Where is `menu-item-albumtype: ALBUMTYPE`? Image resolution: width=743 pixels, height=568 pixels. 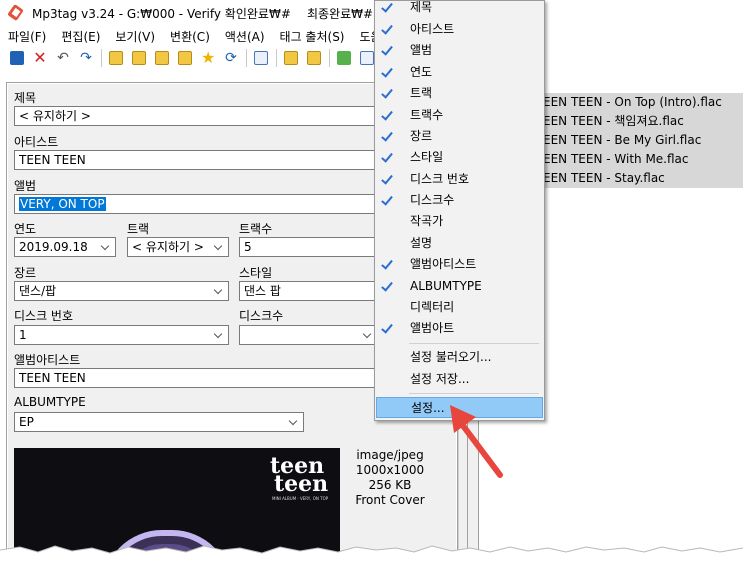
menu-item-albumtype: ALBUMTYPE is located at coordinates (459, 286).